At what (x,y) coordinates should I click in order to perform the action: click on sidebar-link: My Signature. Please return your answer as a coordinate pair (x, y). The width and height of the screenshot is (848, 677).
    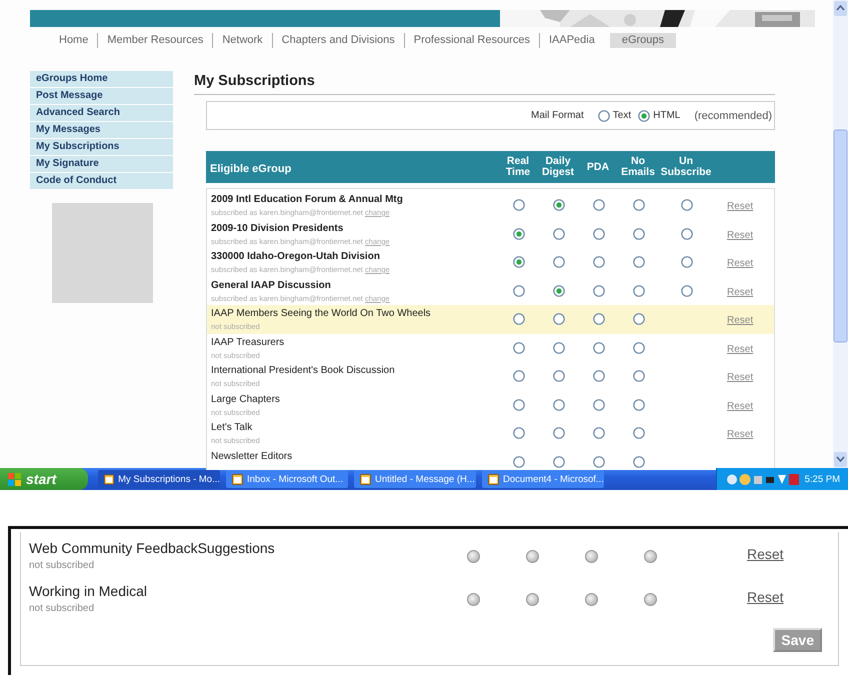
    Looking at the image, I should click on (101, 164).